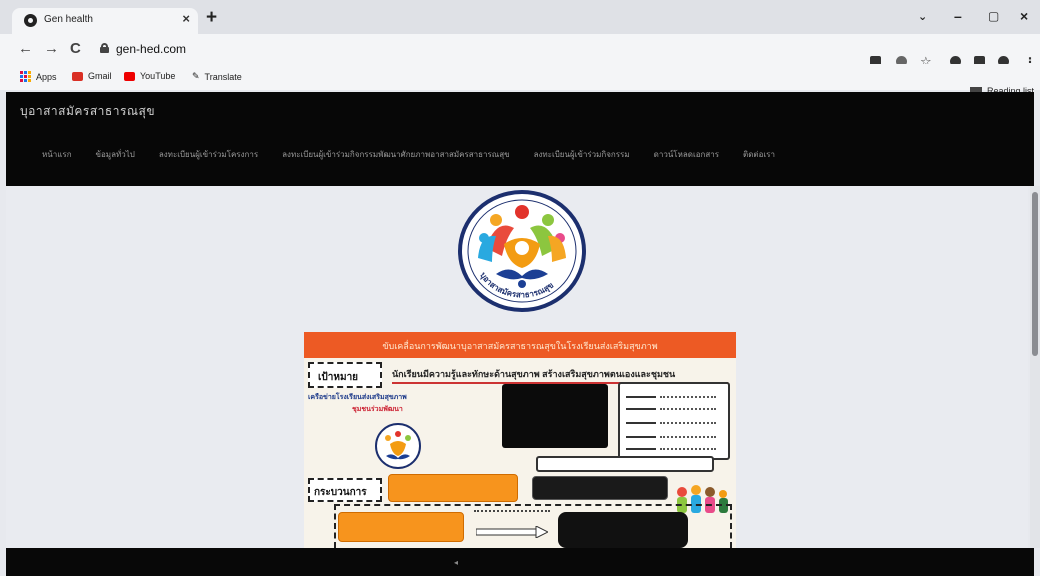 The height and width of the screenshot is (576, 1040). Describe the element at coordinates (958, 16) in the screenshot. I see `minimize-button: –` at that location.